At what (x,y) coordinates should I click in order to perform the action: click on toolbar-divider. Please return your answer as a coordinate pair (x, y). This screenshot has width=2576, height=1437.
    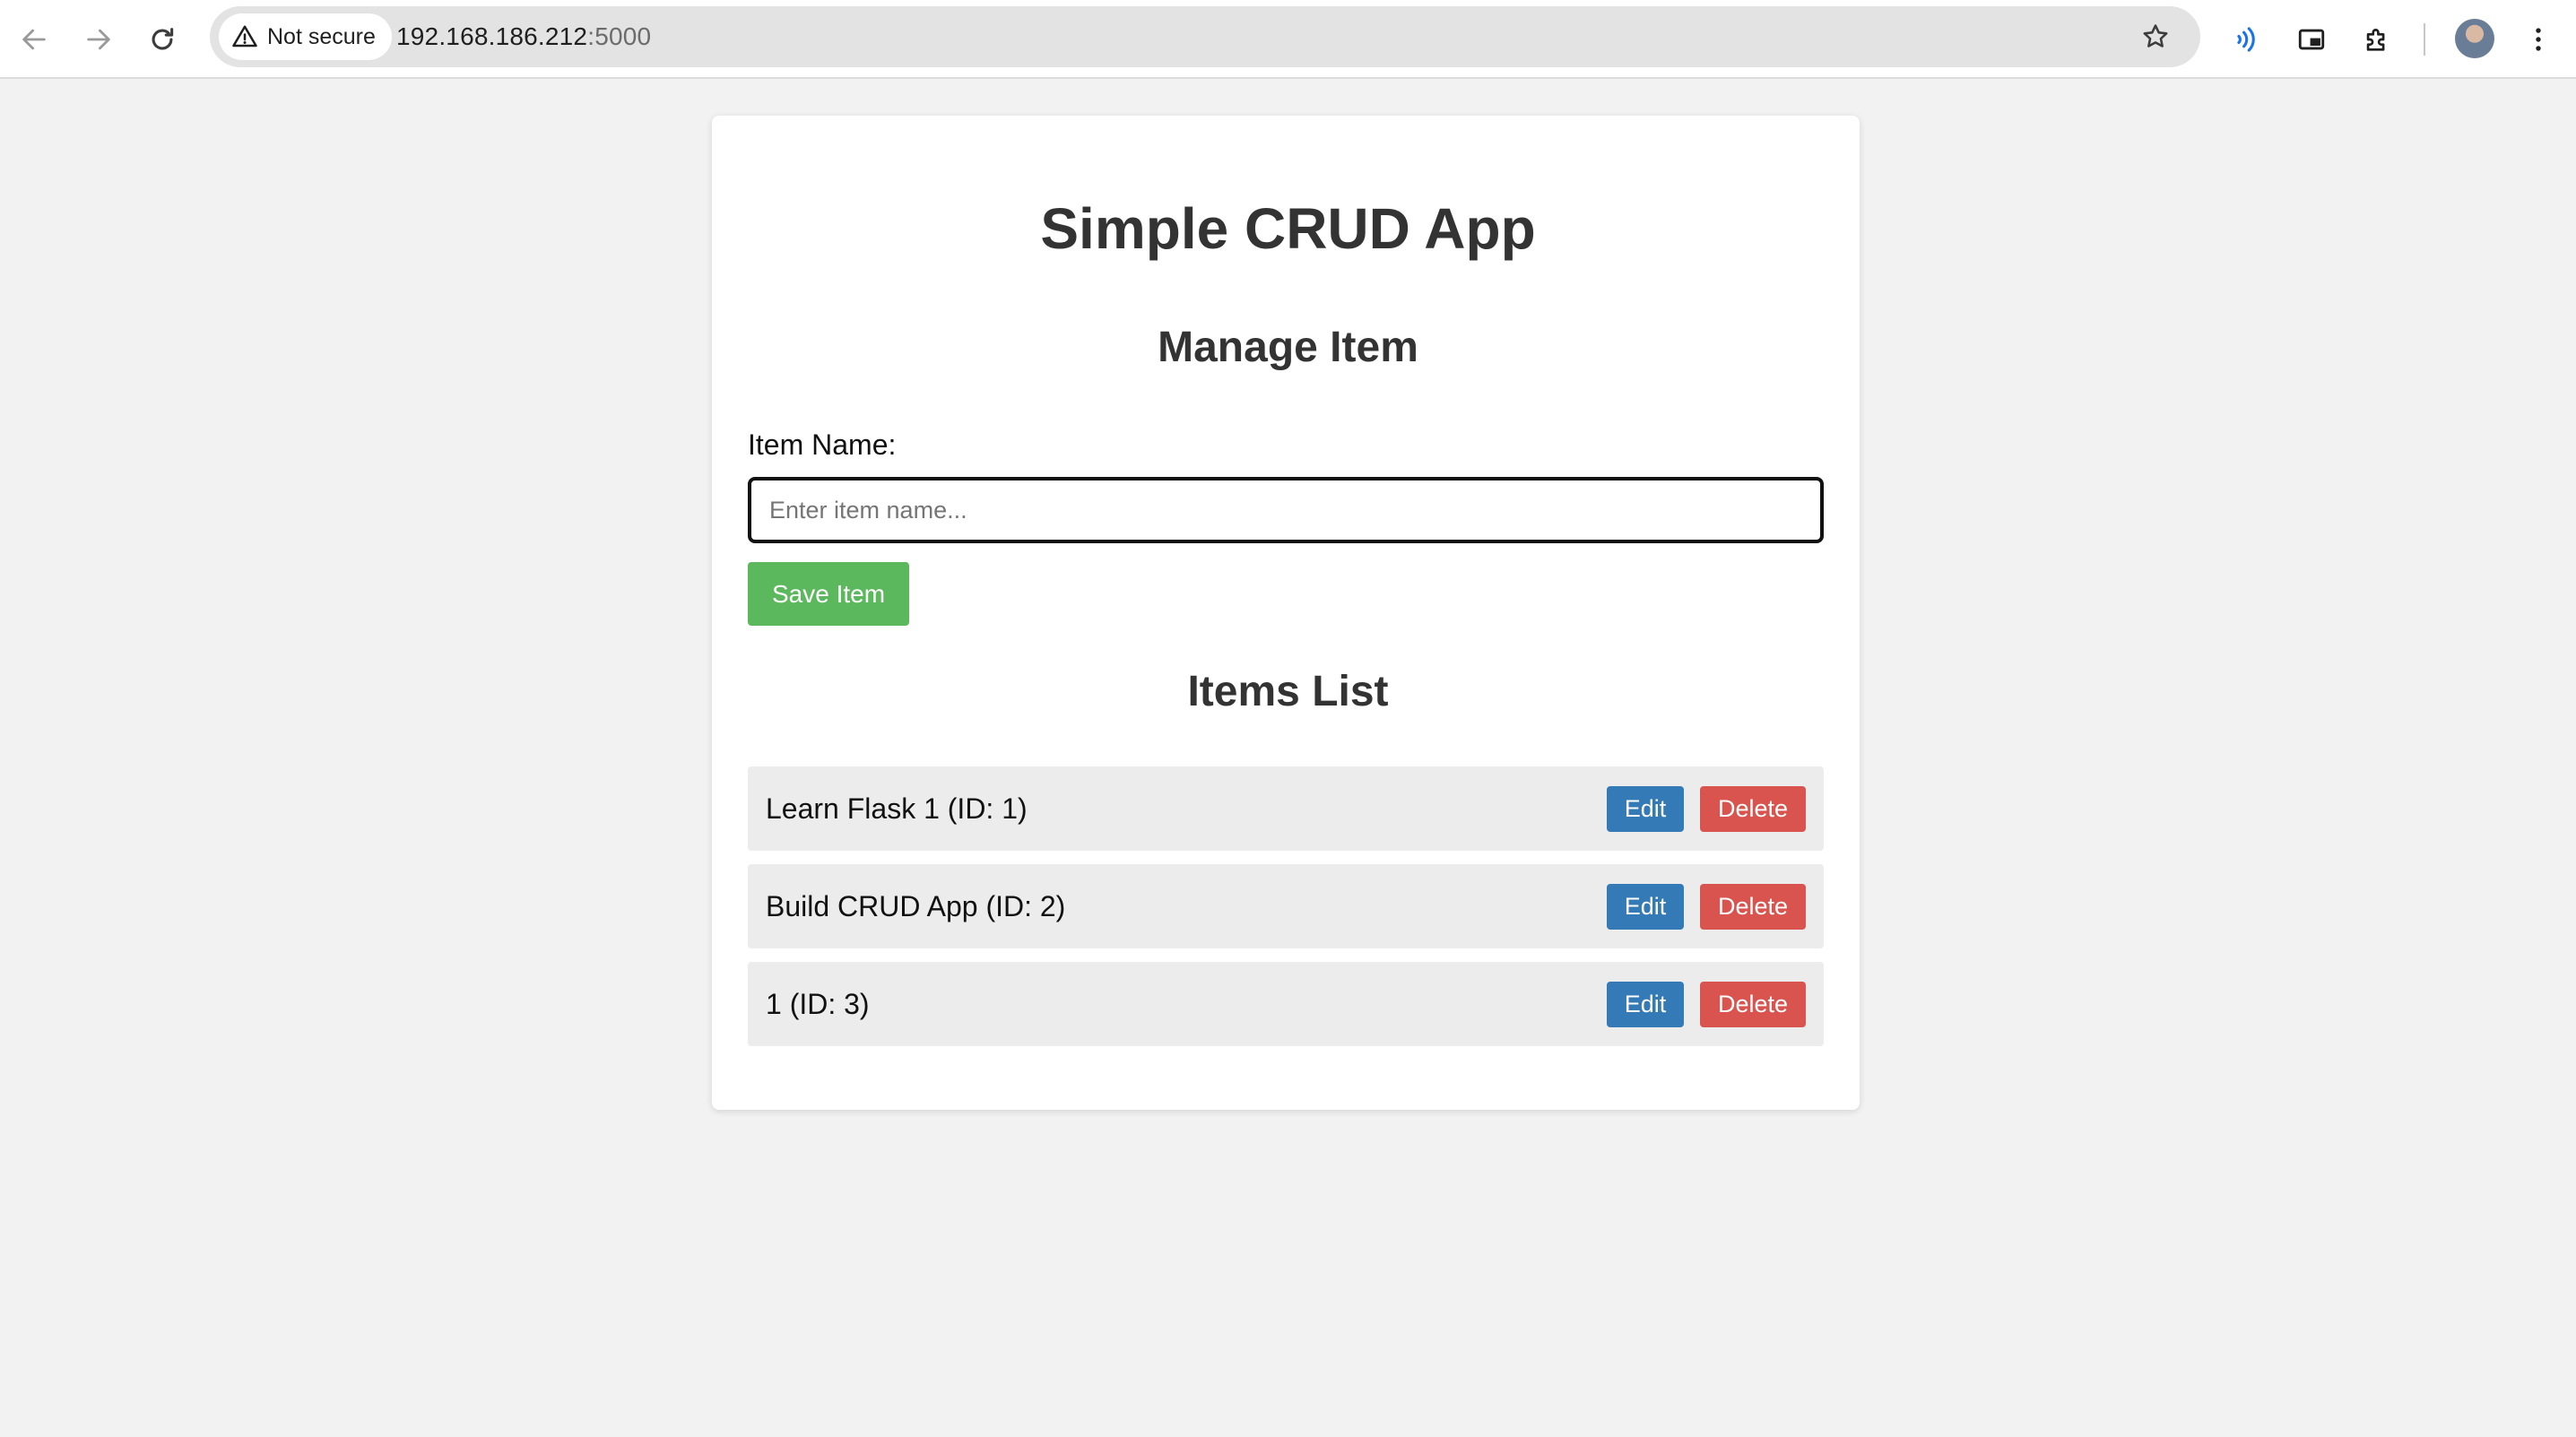
    Looking at the image, I should click on (2424, 40).